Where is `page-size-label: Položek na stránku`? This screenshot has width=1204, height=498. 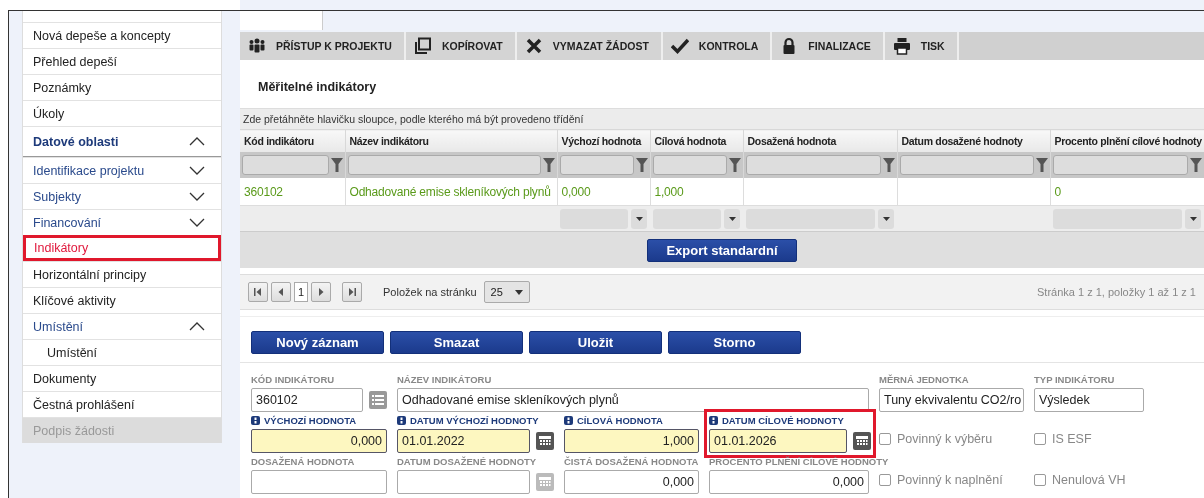 page-size-label: Položek na stránku is located at coordinates (430, 292).